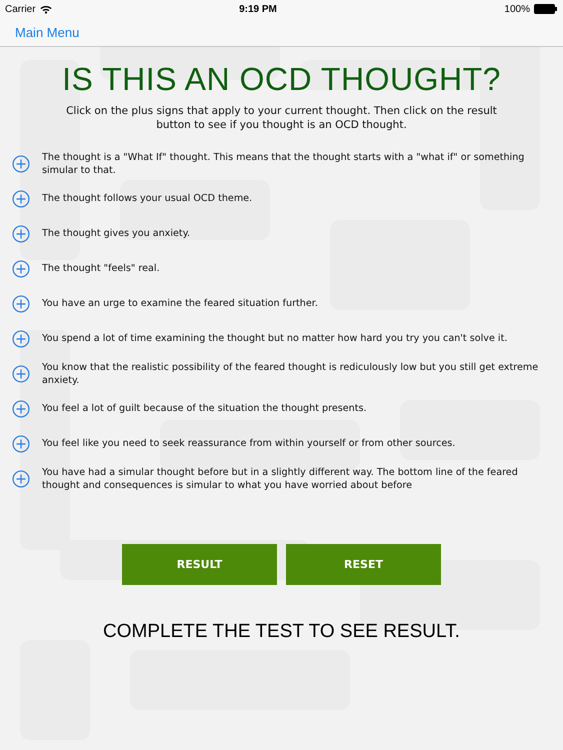 This screenshot has height=750, width=563. Describe the element at coordinates (281, 118) in the screenshot. I see `instructions-text: Click on the plus signs that apply to your current thought. Then click on the result button to see if you thought is an OCD thought.` at that location.